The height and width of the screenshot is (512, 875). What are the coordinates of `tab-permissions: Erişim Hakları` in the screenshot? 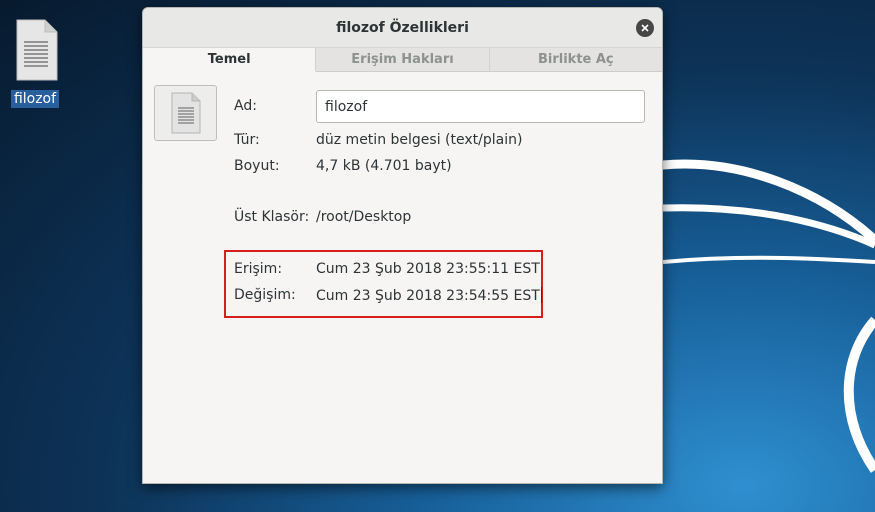 It's located at (403, 59).